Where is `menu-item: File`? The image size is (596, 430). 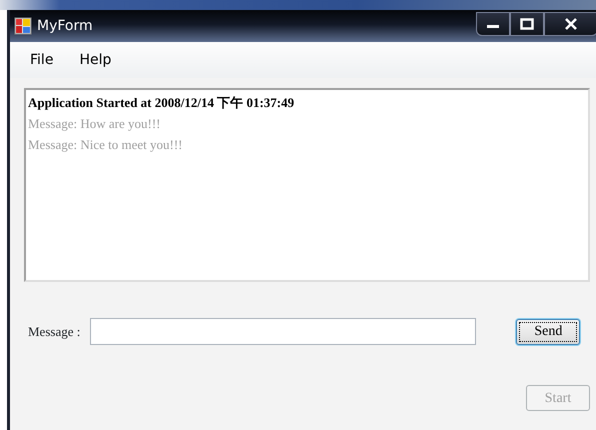 menu-item: File is located at coordinates (42, 60).